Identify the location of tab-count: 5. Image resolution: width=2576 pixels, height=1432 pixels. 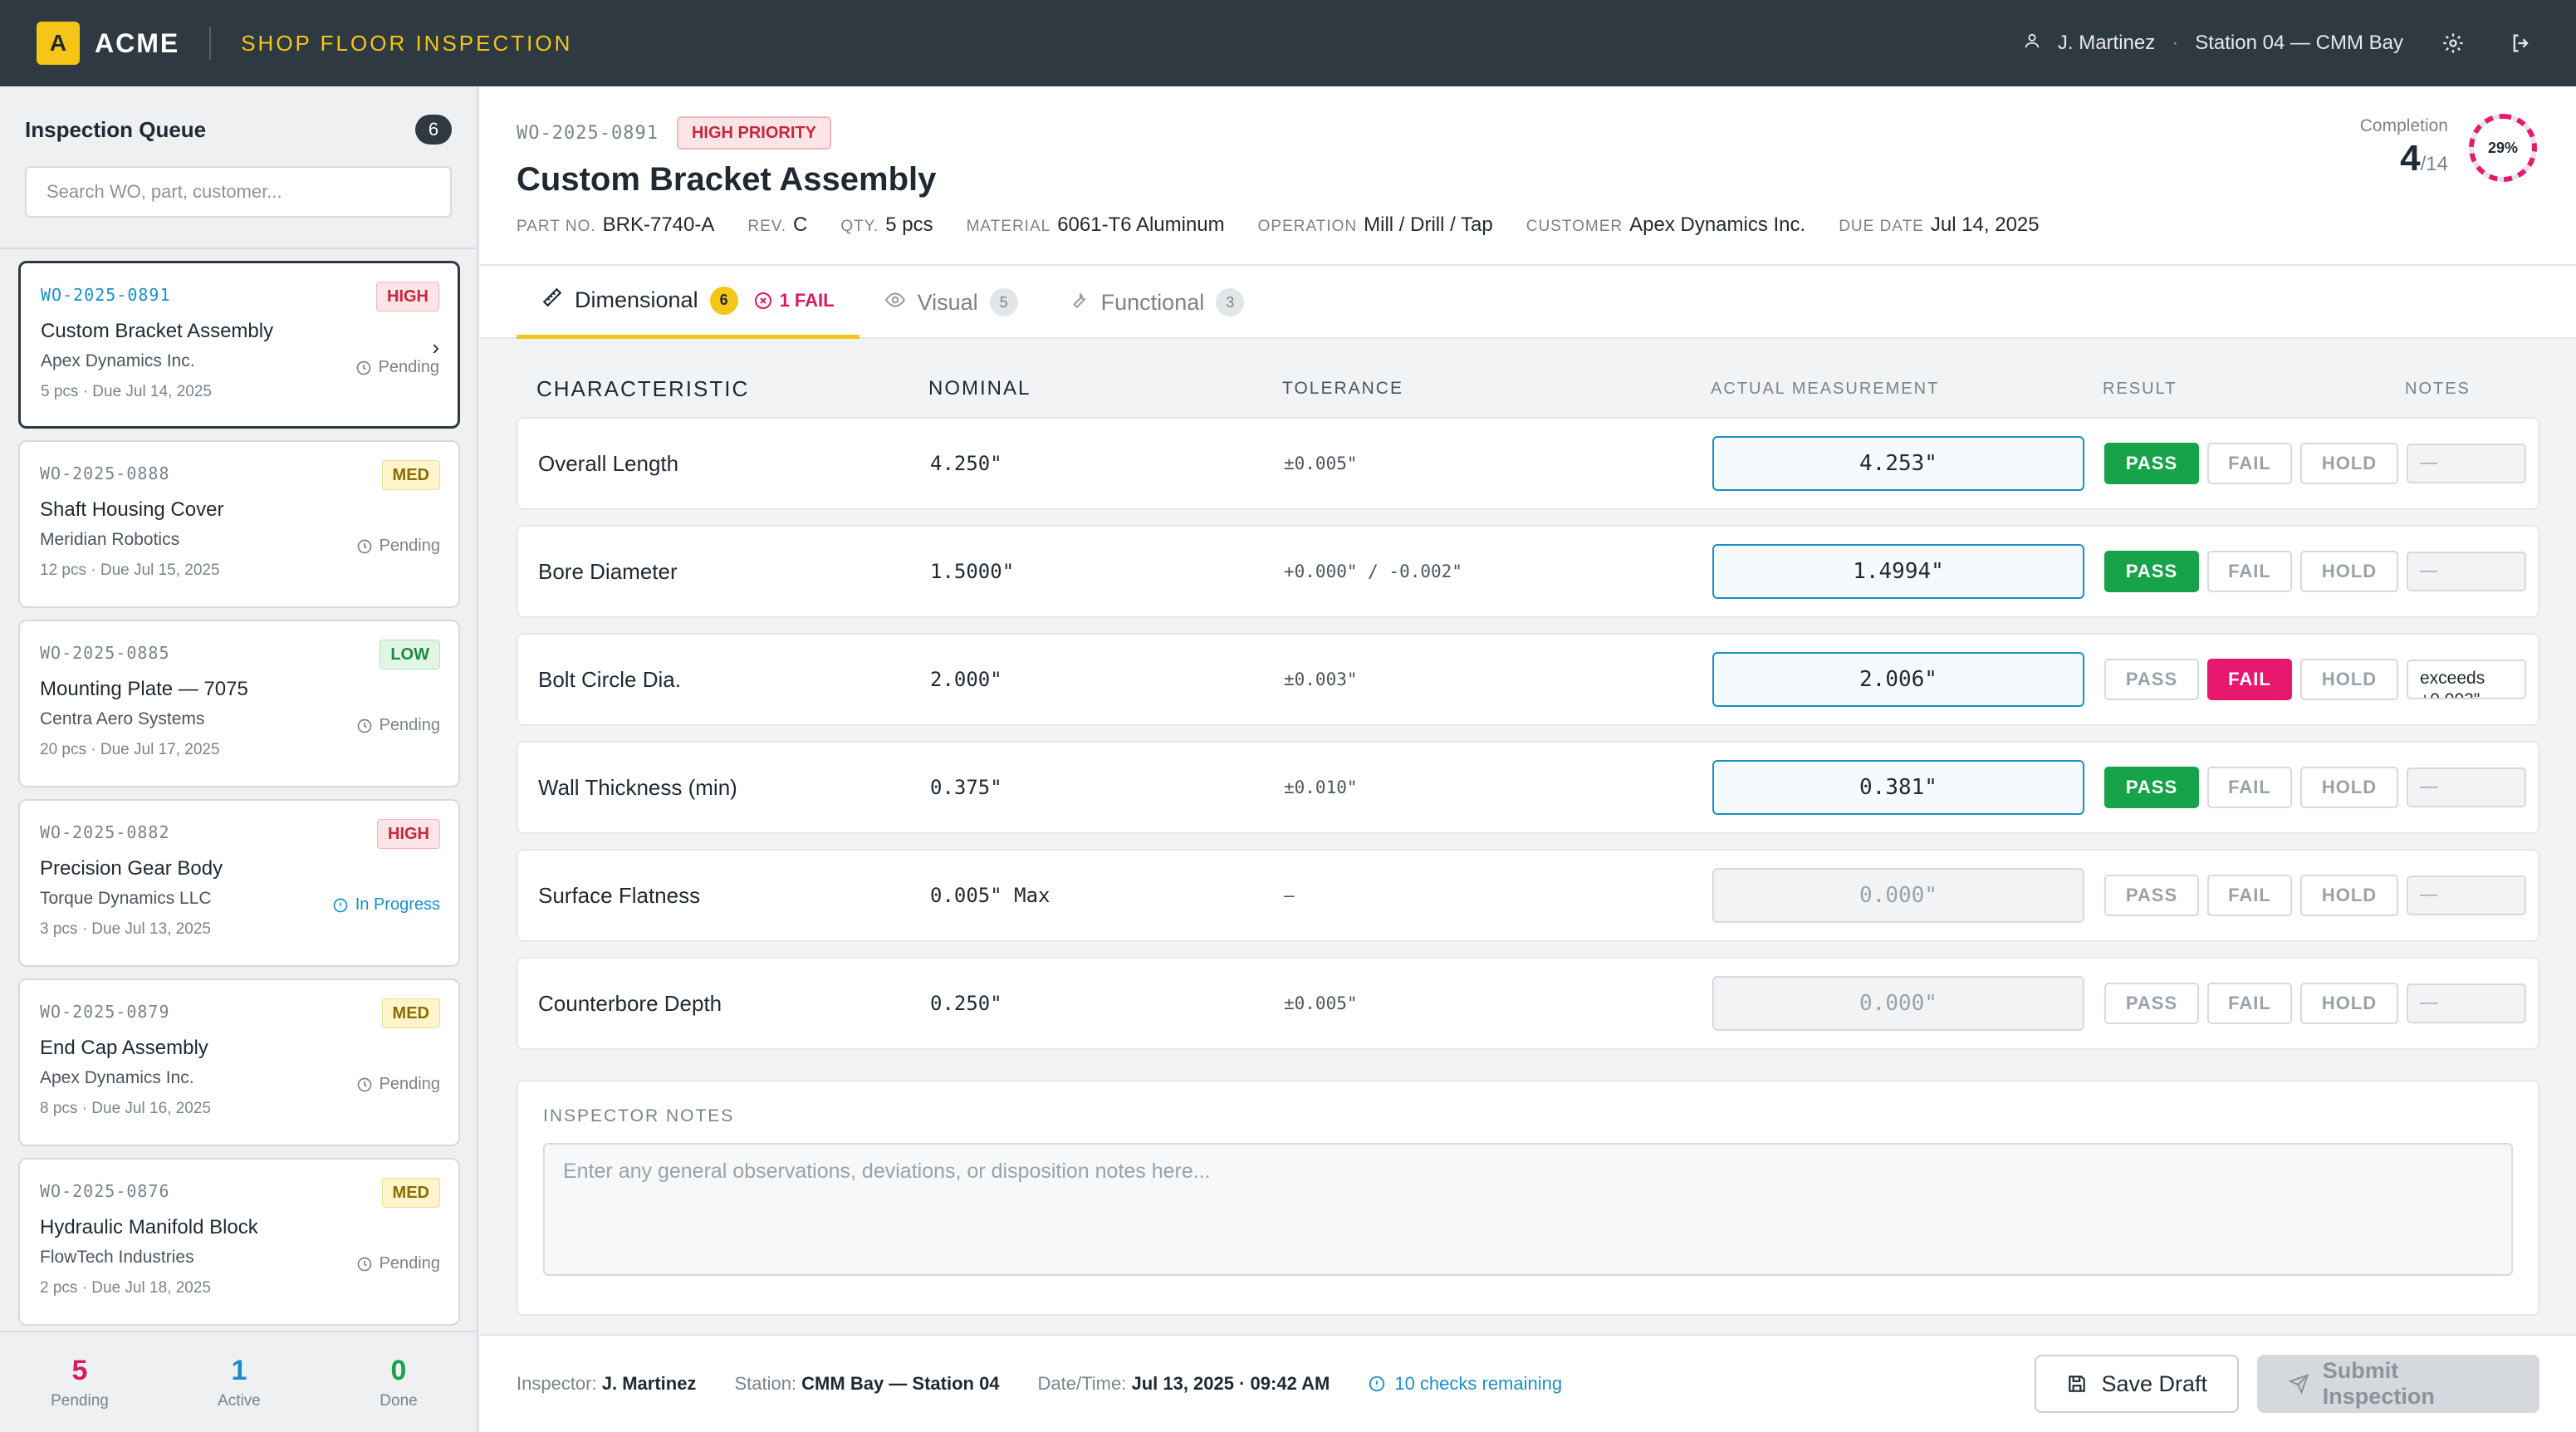
(1004, 302).